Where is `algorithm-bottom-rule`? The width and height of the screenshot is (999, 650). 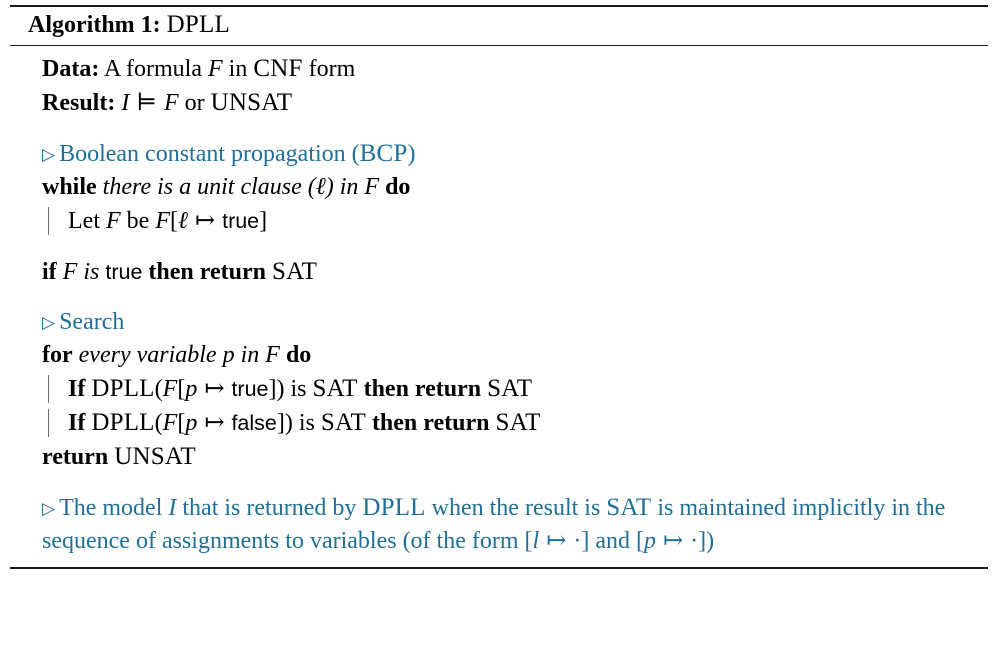
algorithm-bottom-rule is located at coordinates (499, 568).